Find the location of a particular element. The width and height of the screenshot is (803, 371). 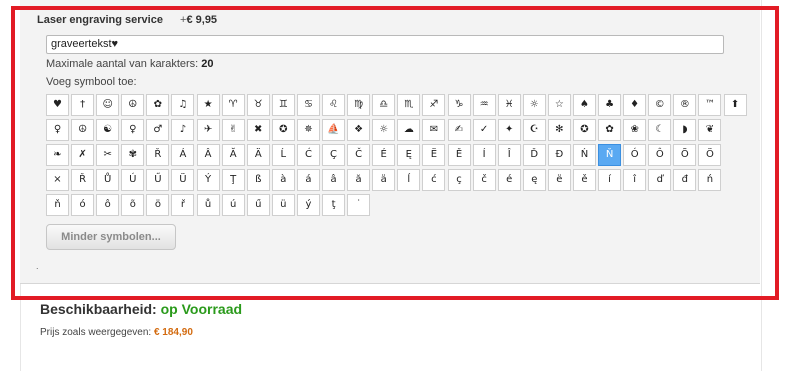

symbol-button: ë is located at coordinates (559, 180).